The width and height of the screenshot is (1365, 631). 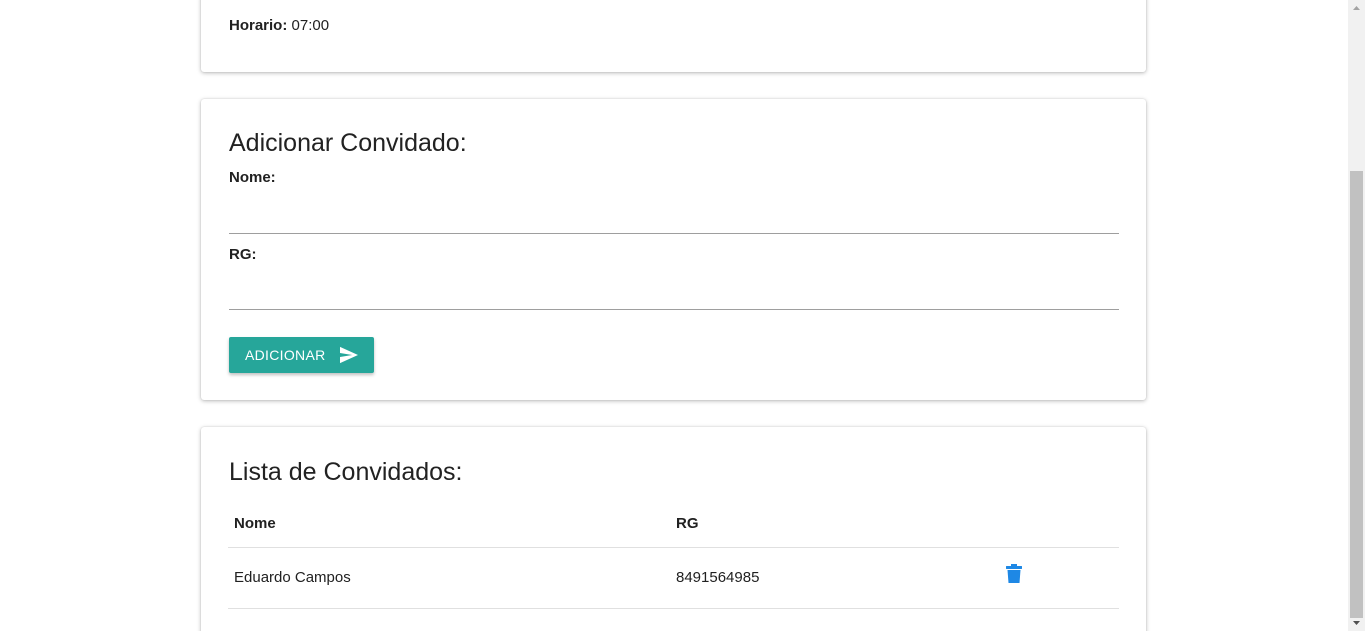 What do you see at coordinates (449, 577) in the screenshot?
I see `guest-nome-cell: Eduardo Campos` at bounding box center [449, 577].